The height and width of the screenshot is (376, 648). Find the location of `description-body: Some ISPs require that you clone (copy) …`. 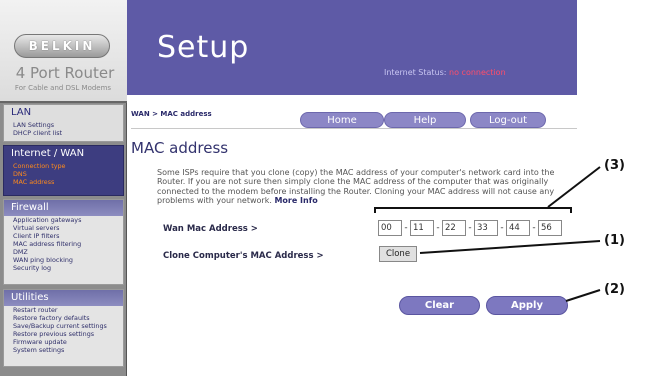

description-body: Some ISPs require that you clone (copy) … is located at coordinates (356, 187).